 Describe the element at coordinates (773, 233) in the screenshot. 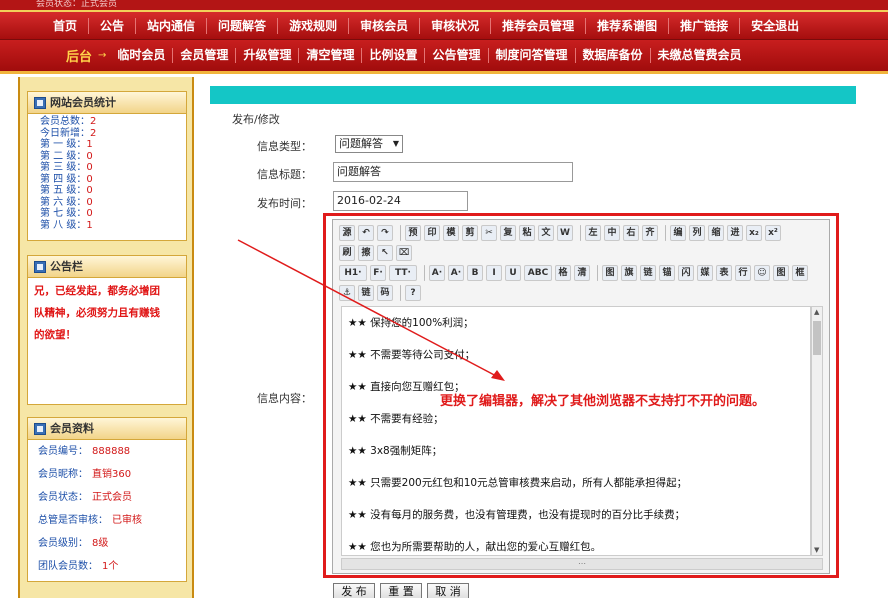

I see `toolbar-button-icon: x²` at that location.